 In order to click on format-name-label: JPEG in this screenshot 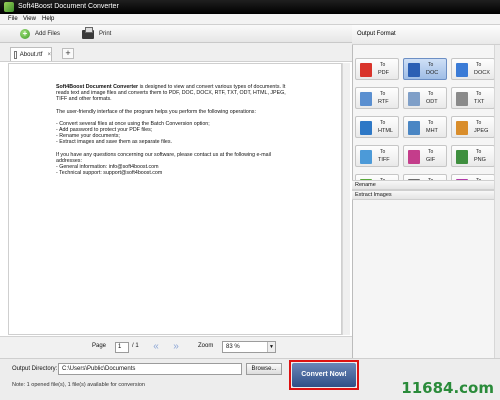, I will do `click(481, 131)`.